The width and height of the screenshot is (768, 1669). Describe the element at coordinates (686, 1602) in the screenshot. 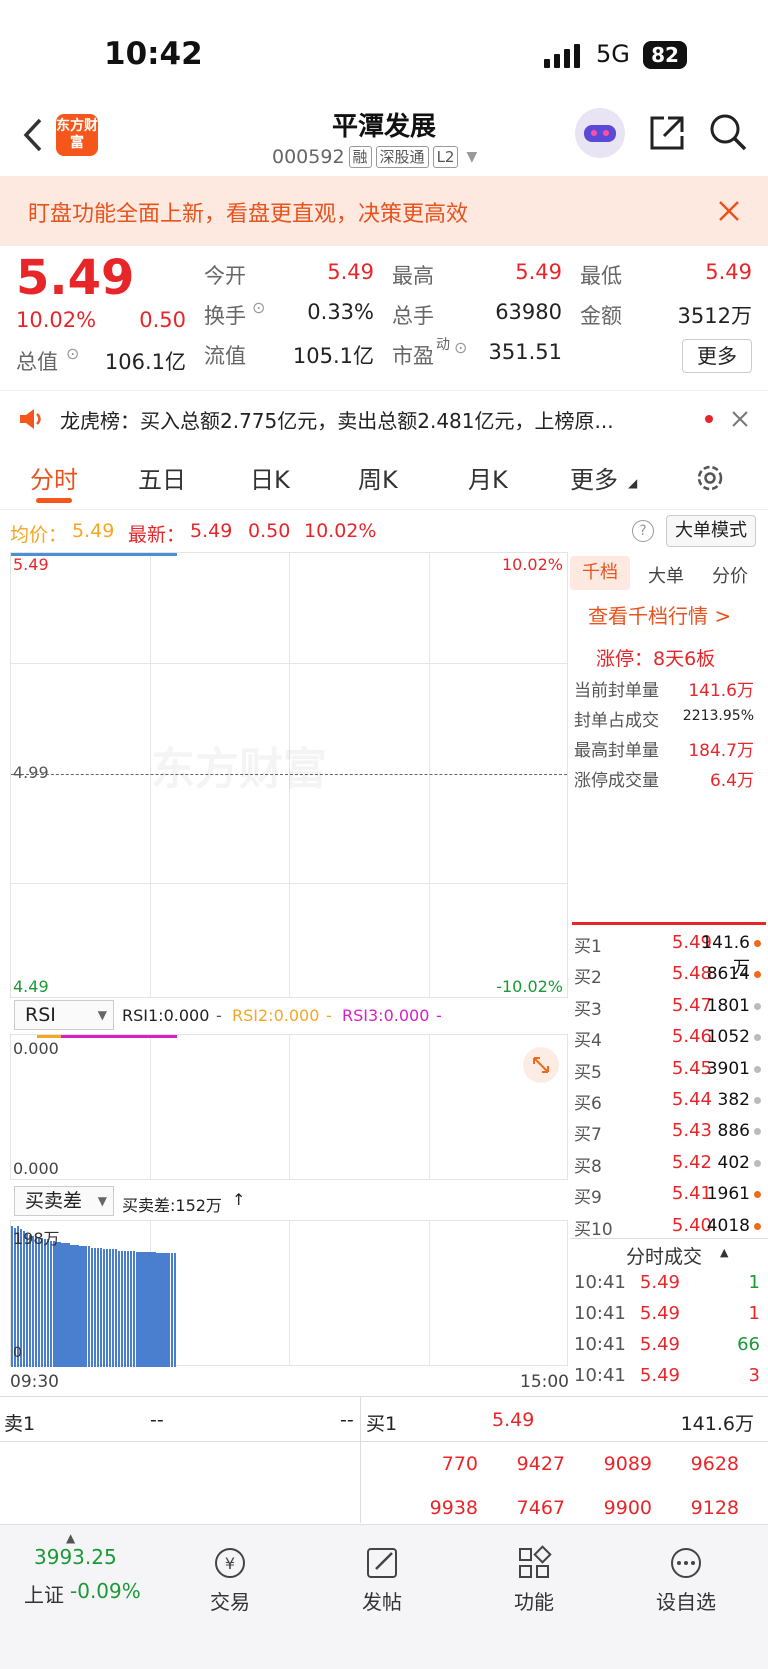

I see `add-watchlist-label: 设自选` at that location.